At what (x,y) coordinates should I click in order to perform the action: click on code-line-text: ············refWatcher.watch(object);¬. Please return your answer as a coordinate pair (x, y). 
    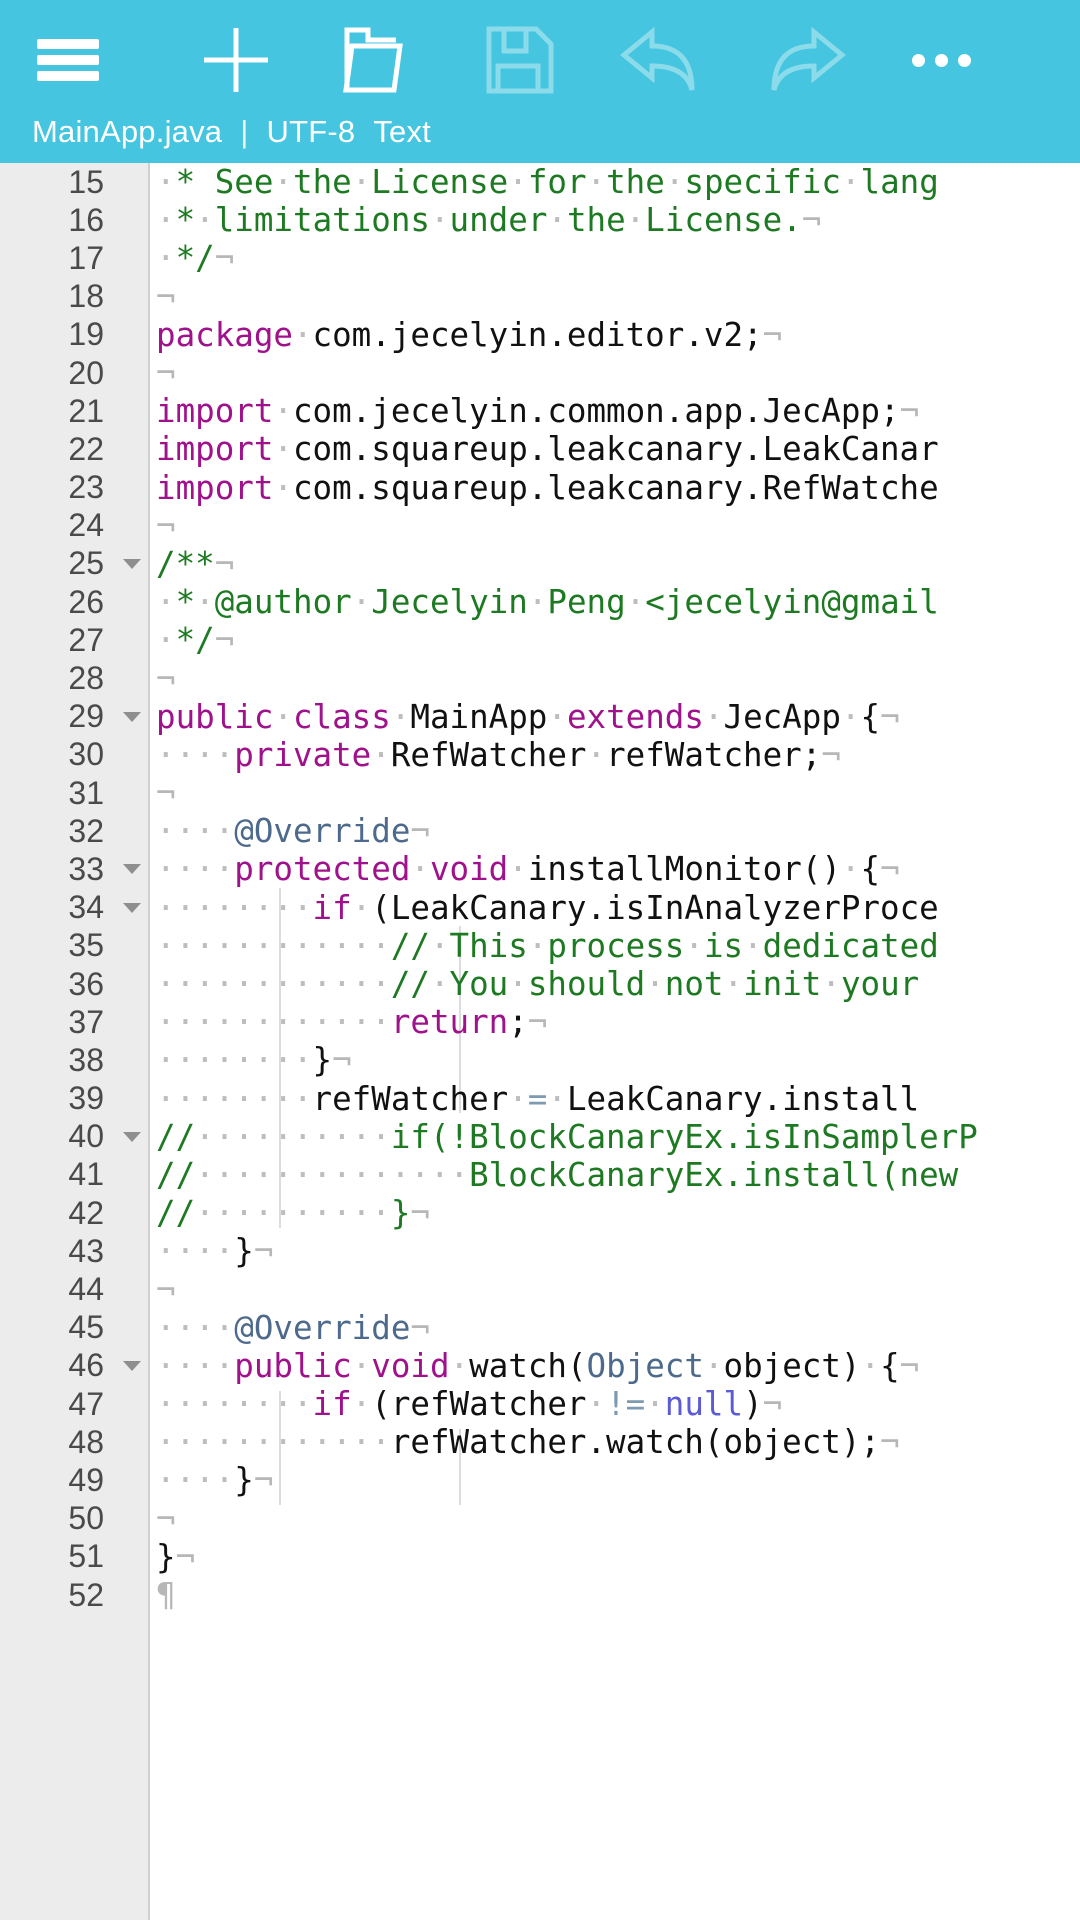
    Looking at the image, I should click on (616, 1442).